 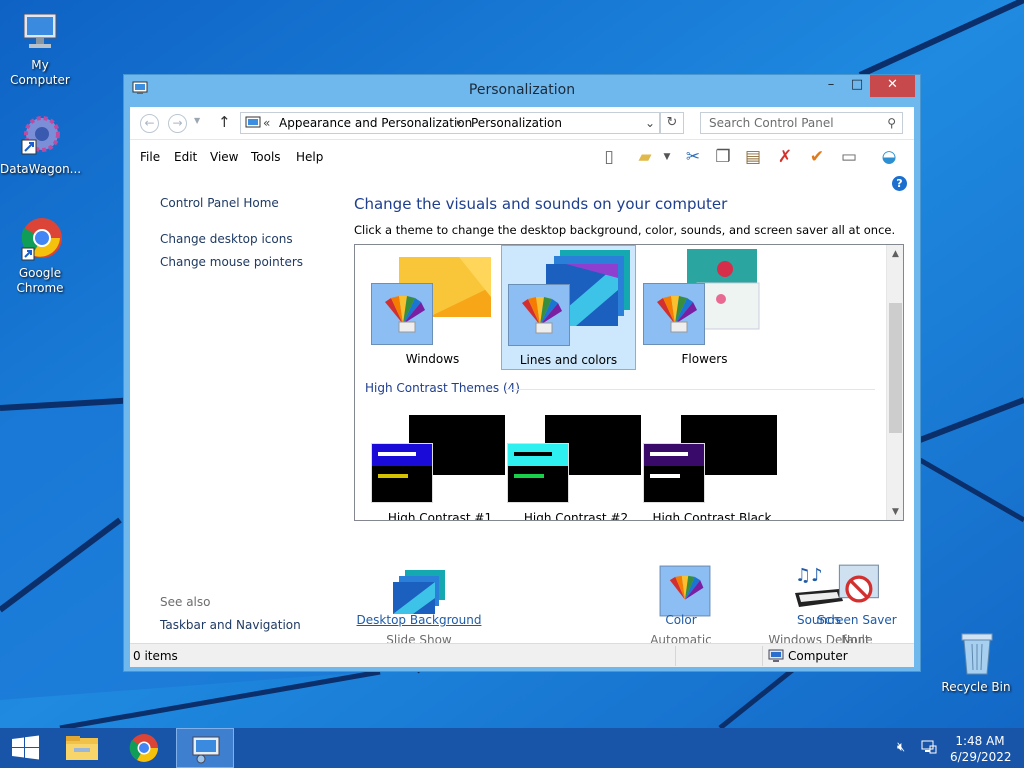 I want to click on desktop-icon-label: My Computer, so click(x=40, y=72).